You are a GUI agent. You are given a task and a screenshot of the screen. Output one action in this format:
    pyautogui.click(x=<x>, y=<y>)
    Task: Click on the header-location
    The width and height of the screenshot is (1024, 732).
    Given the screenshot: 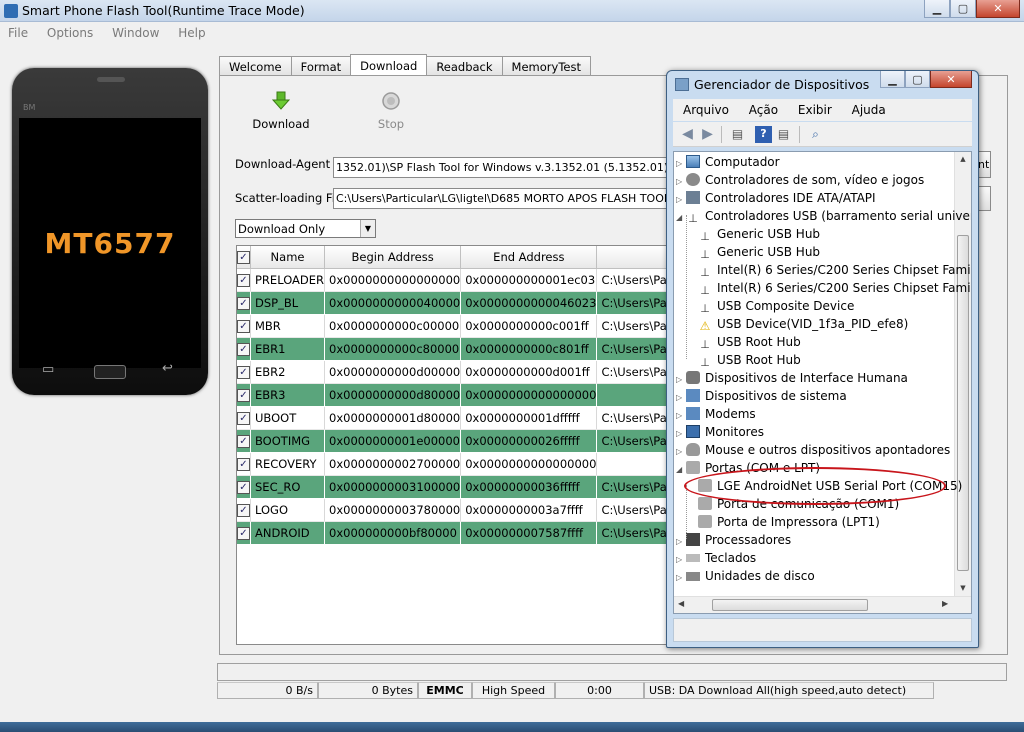 What is the action you would take?
    pyautogui.click(x=635, y=257)
    